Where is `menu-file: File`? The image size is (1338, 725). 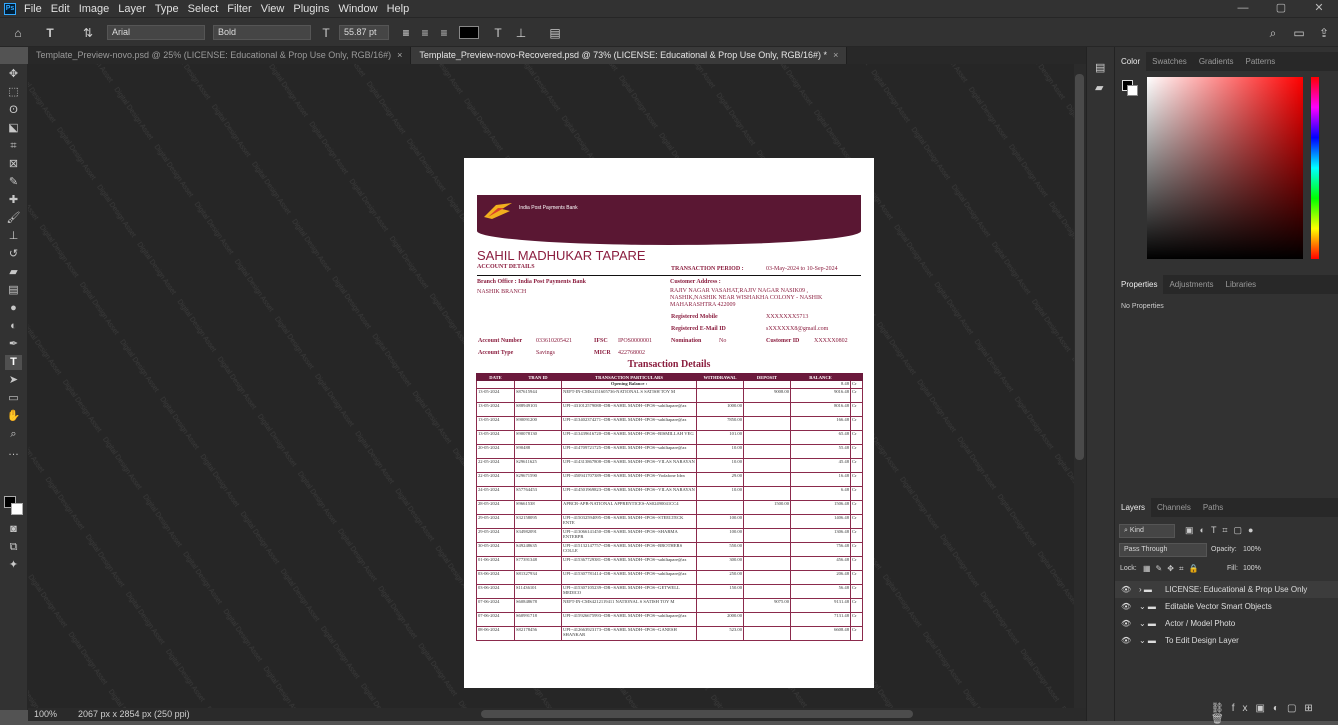 menu-file: File is located at coordinates (33, 9).